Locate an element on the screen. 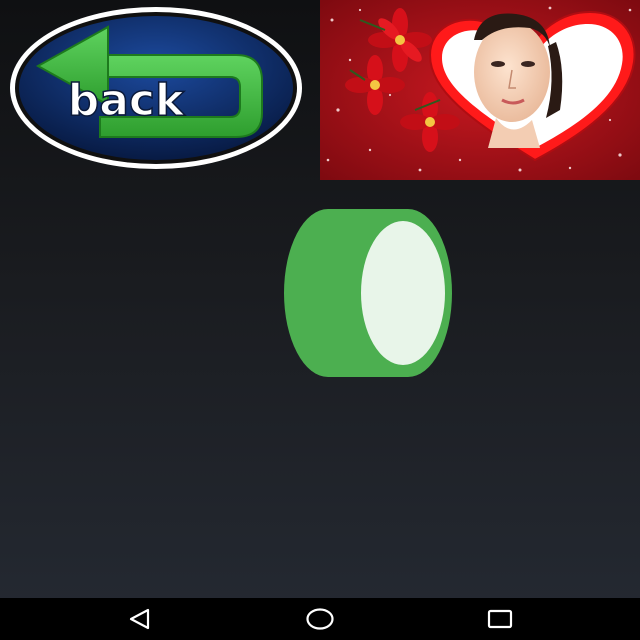 The height and width of the screenshot is (640, 640). heart-frame-image is located at coordinates (480, 90).